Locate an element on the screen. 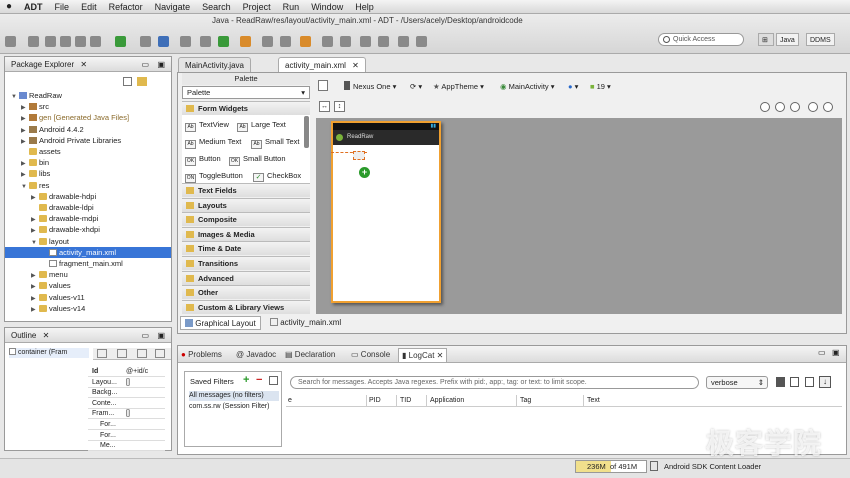  tree-item: ▶ values is located at coordinates (88, 285).